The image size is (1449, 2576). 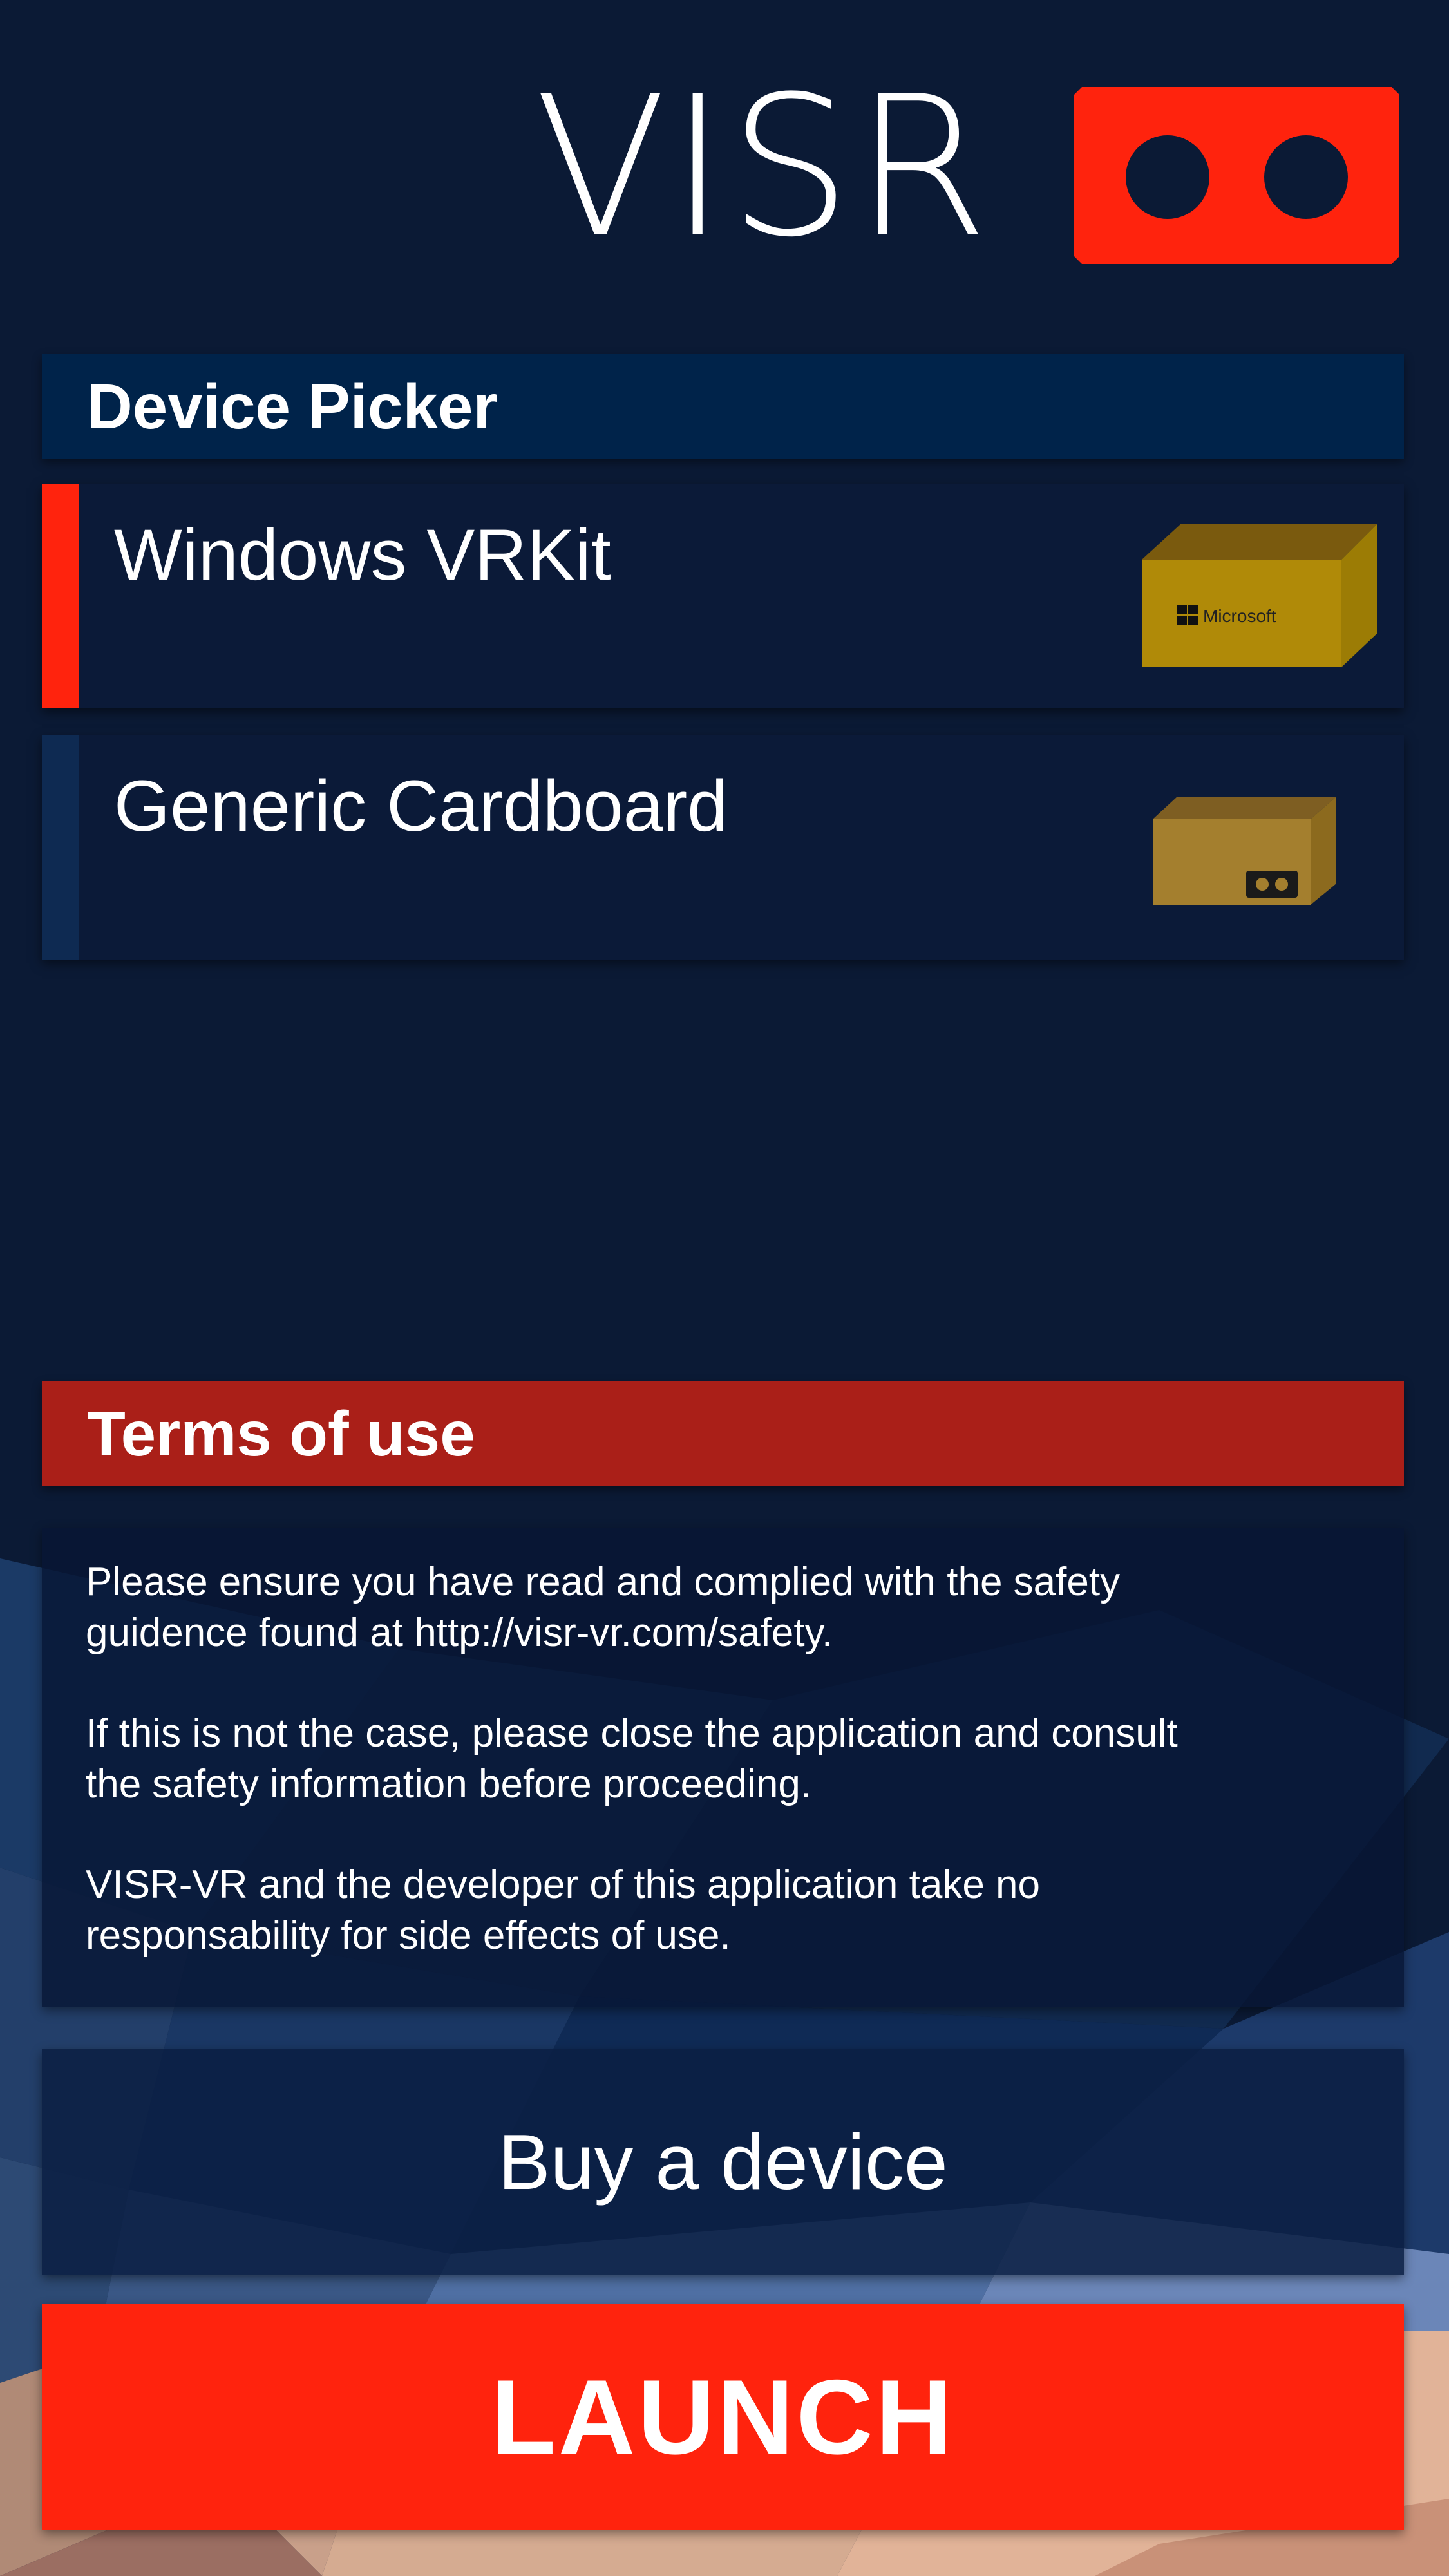 I want to click on device-label: Generic Cardboard, so click(x=421, y=806).